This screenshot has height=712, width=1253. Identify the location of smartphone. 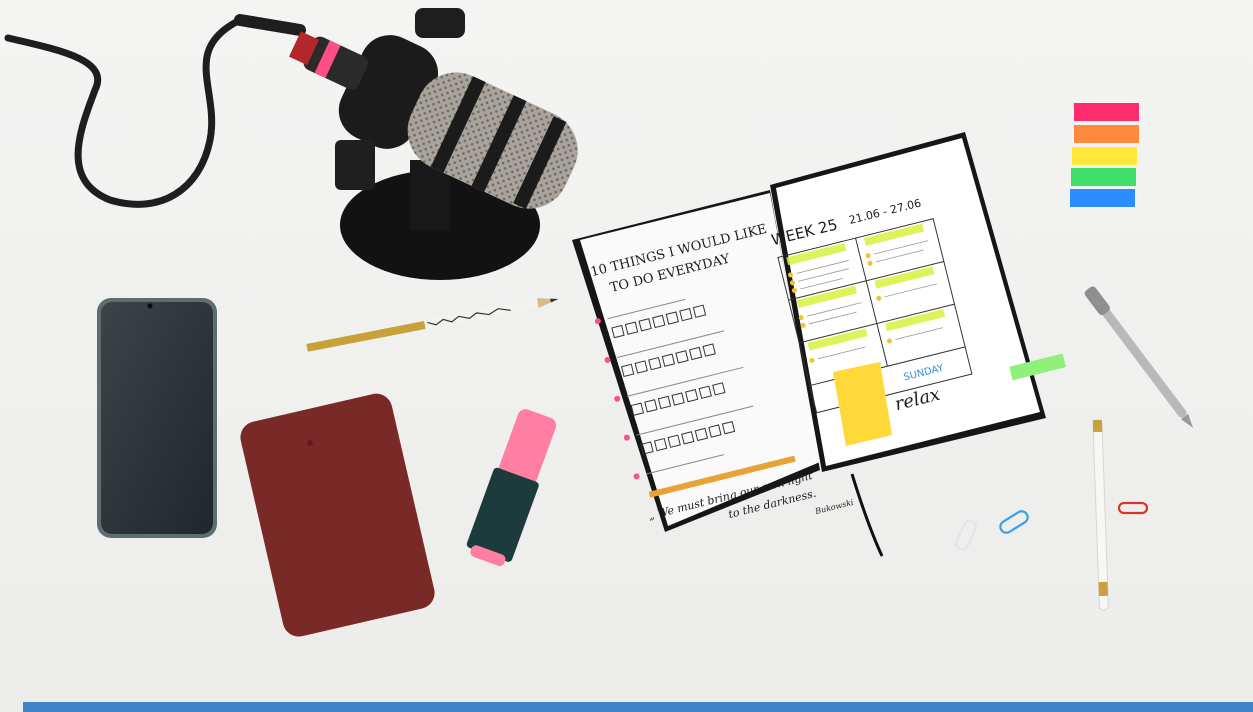
(157, 418).